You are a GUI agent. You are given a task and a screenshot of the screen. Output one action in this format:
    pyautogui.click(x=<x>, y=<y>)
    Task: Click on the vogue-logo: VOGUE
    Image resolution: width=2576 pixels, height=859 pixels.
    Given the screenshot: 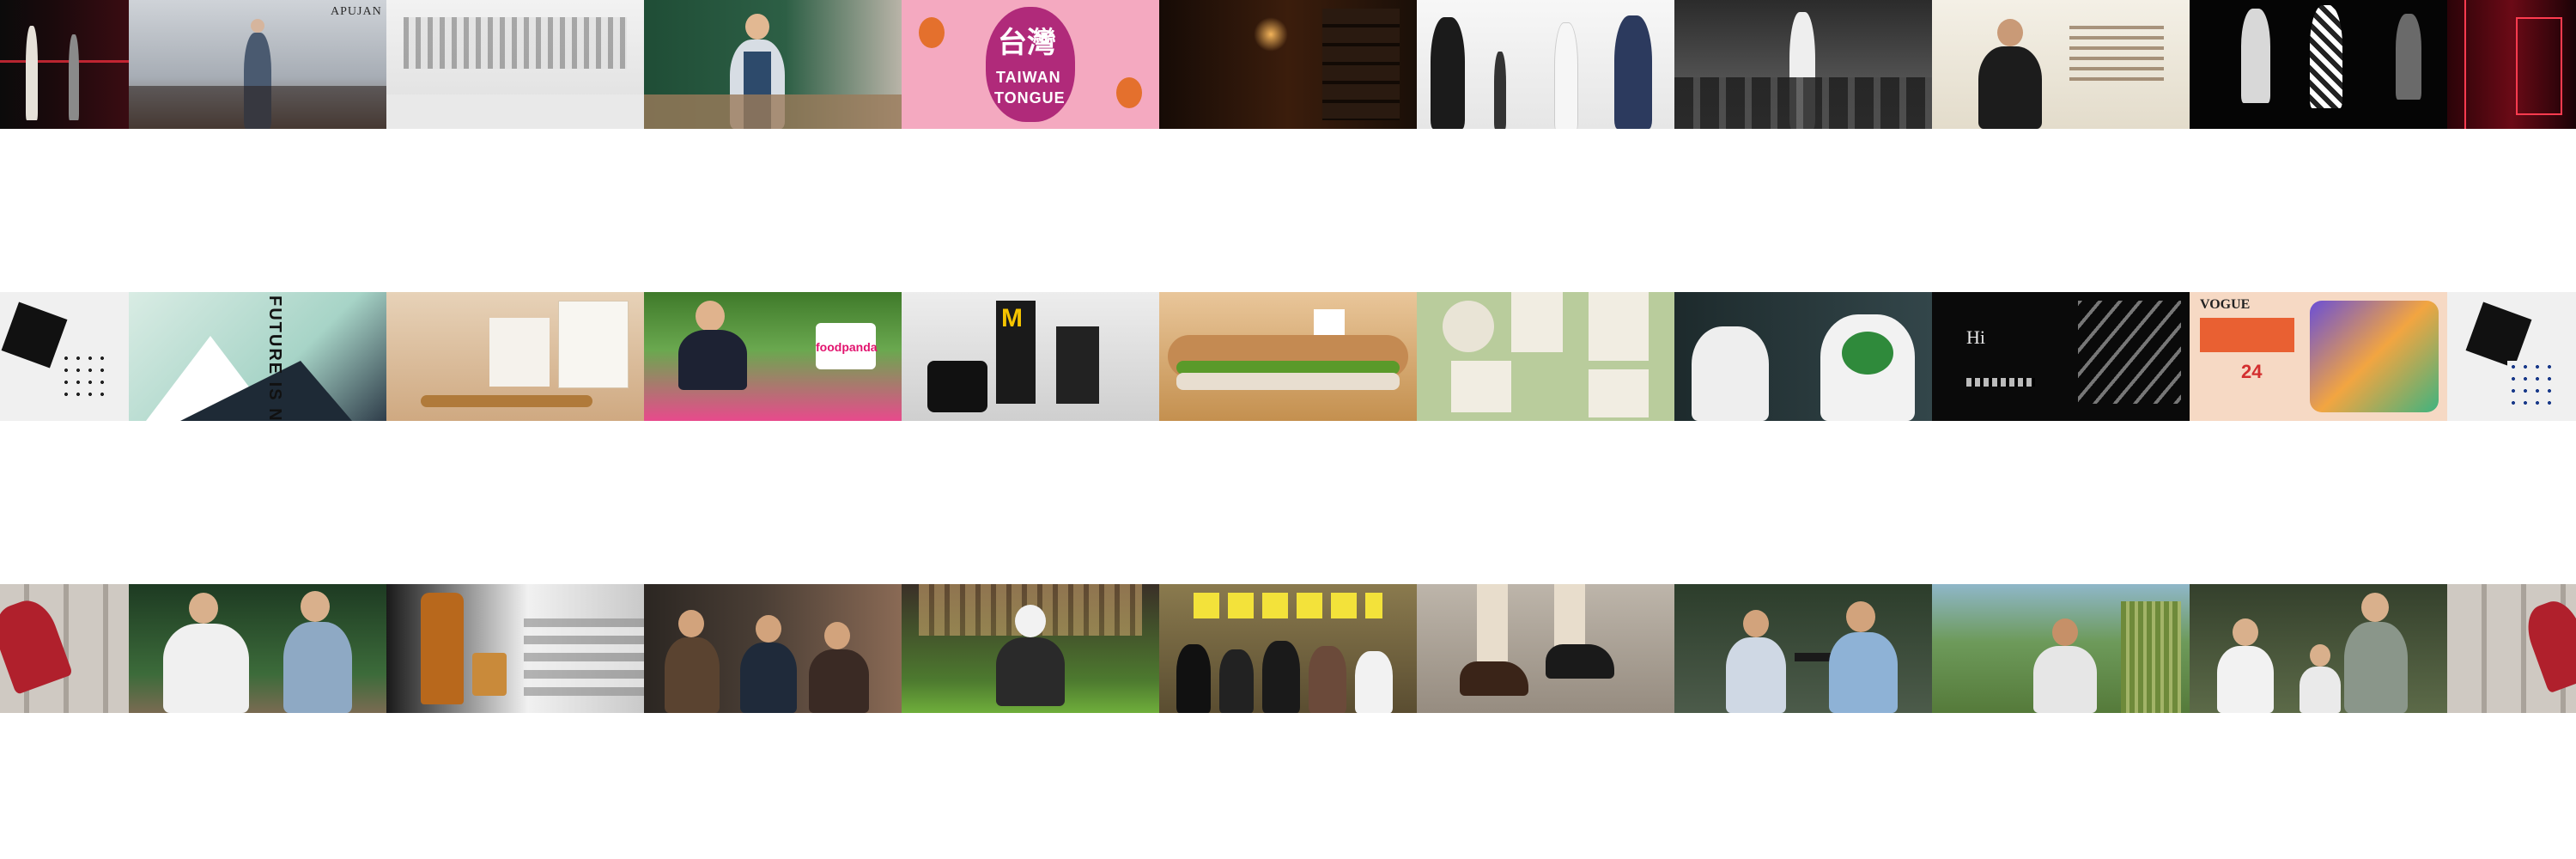 What is the action you would take?
    pyautogui.click(x=2225, y=304)
    